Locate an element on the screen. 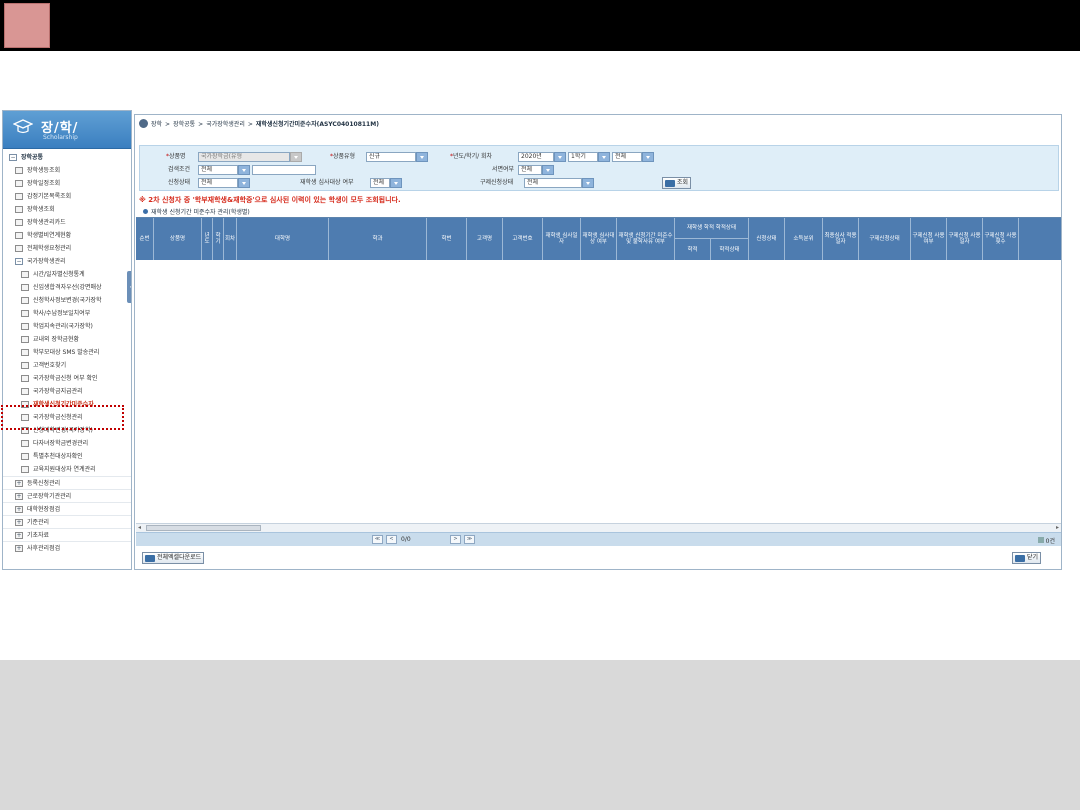 The height and width of the screenshot is (810, 1080). excel-download-button: 전체엑셀다운로드 is located at coordinates (173, 558).